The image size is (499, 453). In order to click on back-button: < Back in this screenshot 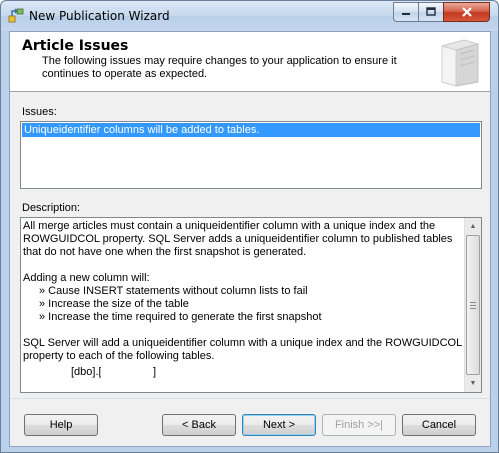, I will do `click(199, 425)`.